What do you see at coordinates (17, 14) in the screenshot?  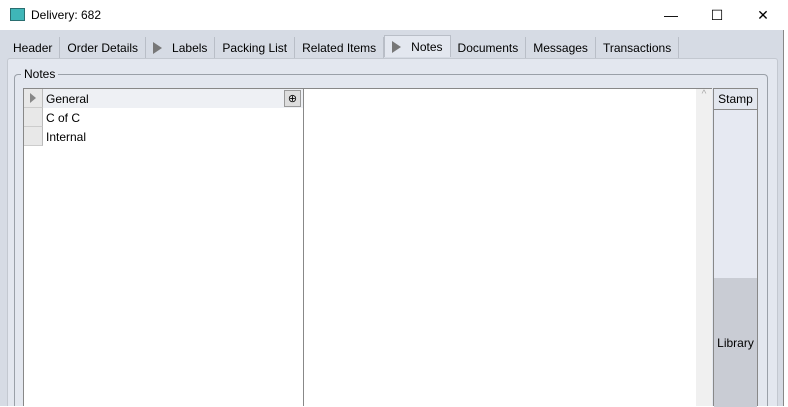 I see `delivery-box-icon` at bounding box center [17, 14].